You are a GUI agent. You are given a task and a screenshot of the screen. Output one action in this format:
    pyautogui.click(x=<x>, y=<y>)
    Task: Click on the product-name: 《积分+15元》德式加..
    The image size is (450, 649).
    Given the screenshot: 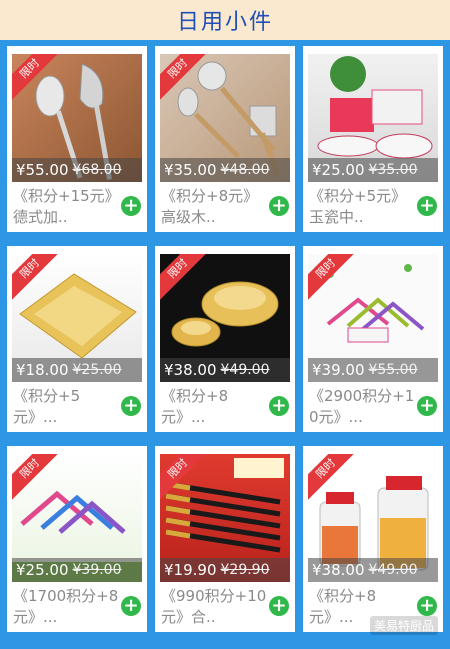 What is the action you would take?
    pyautogui.click(x=67, y=207)
    